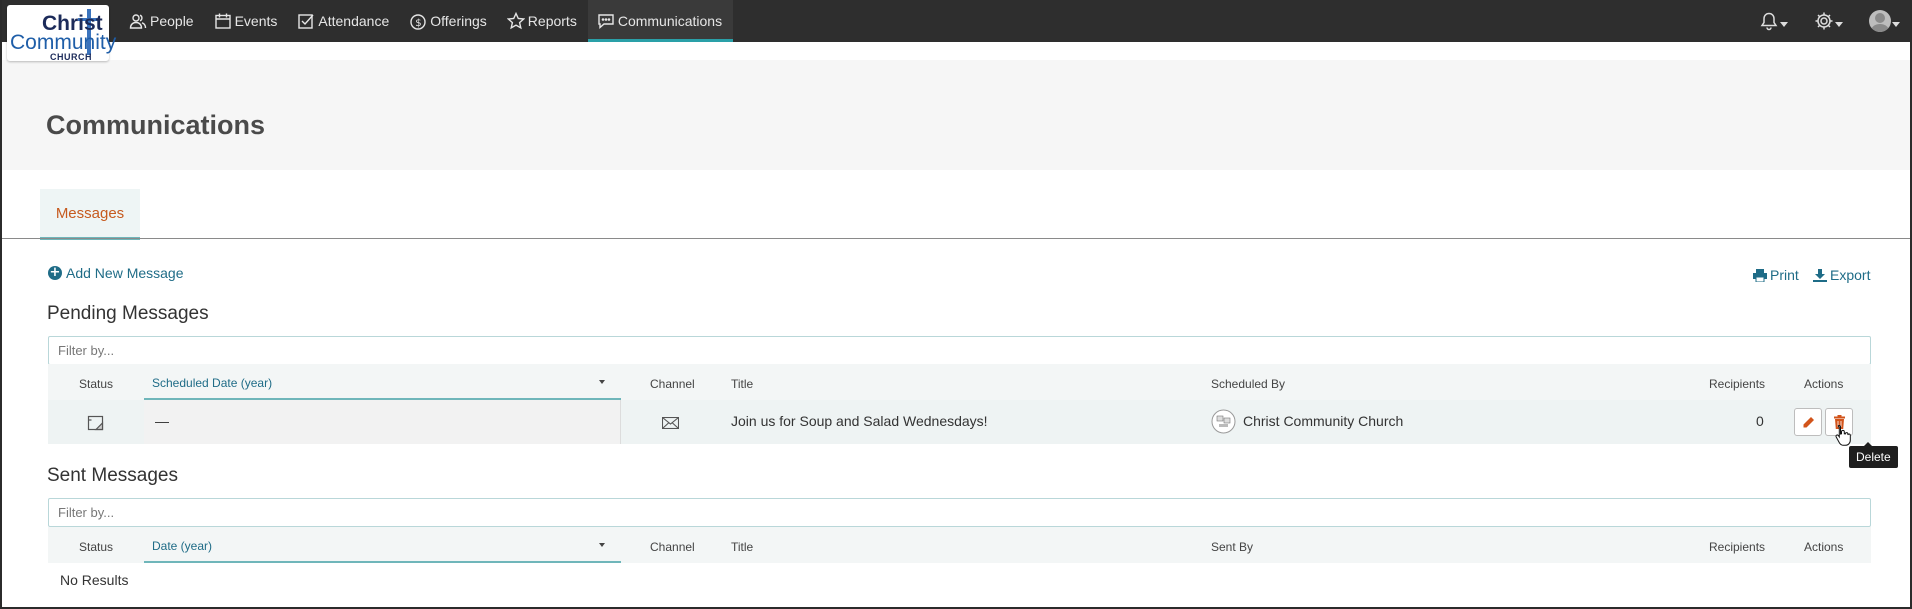 The width and height of the screenshot is (1912, 609). I want to click on nav-right-tools, so click(1829, 21).